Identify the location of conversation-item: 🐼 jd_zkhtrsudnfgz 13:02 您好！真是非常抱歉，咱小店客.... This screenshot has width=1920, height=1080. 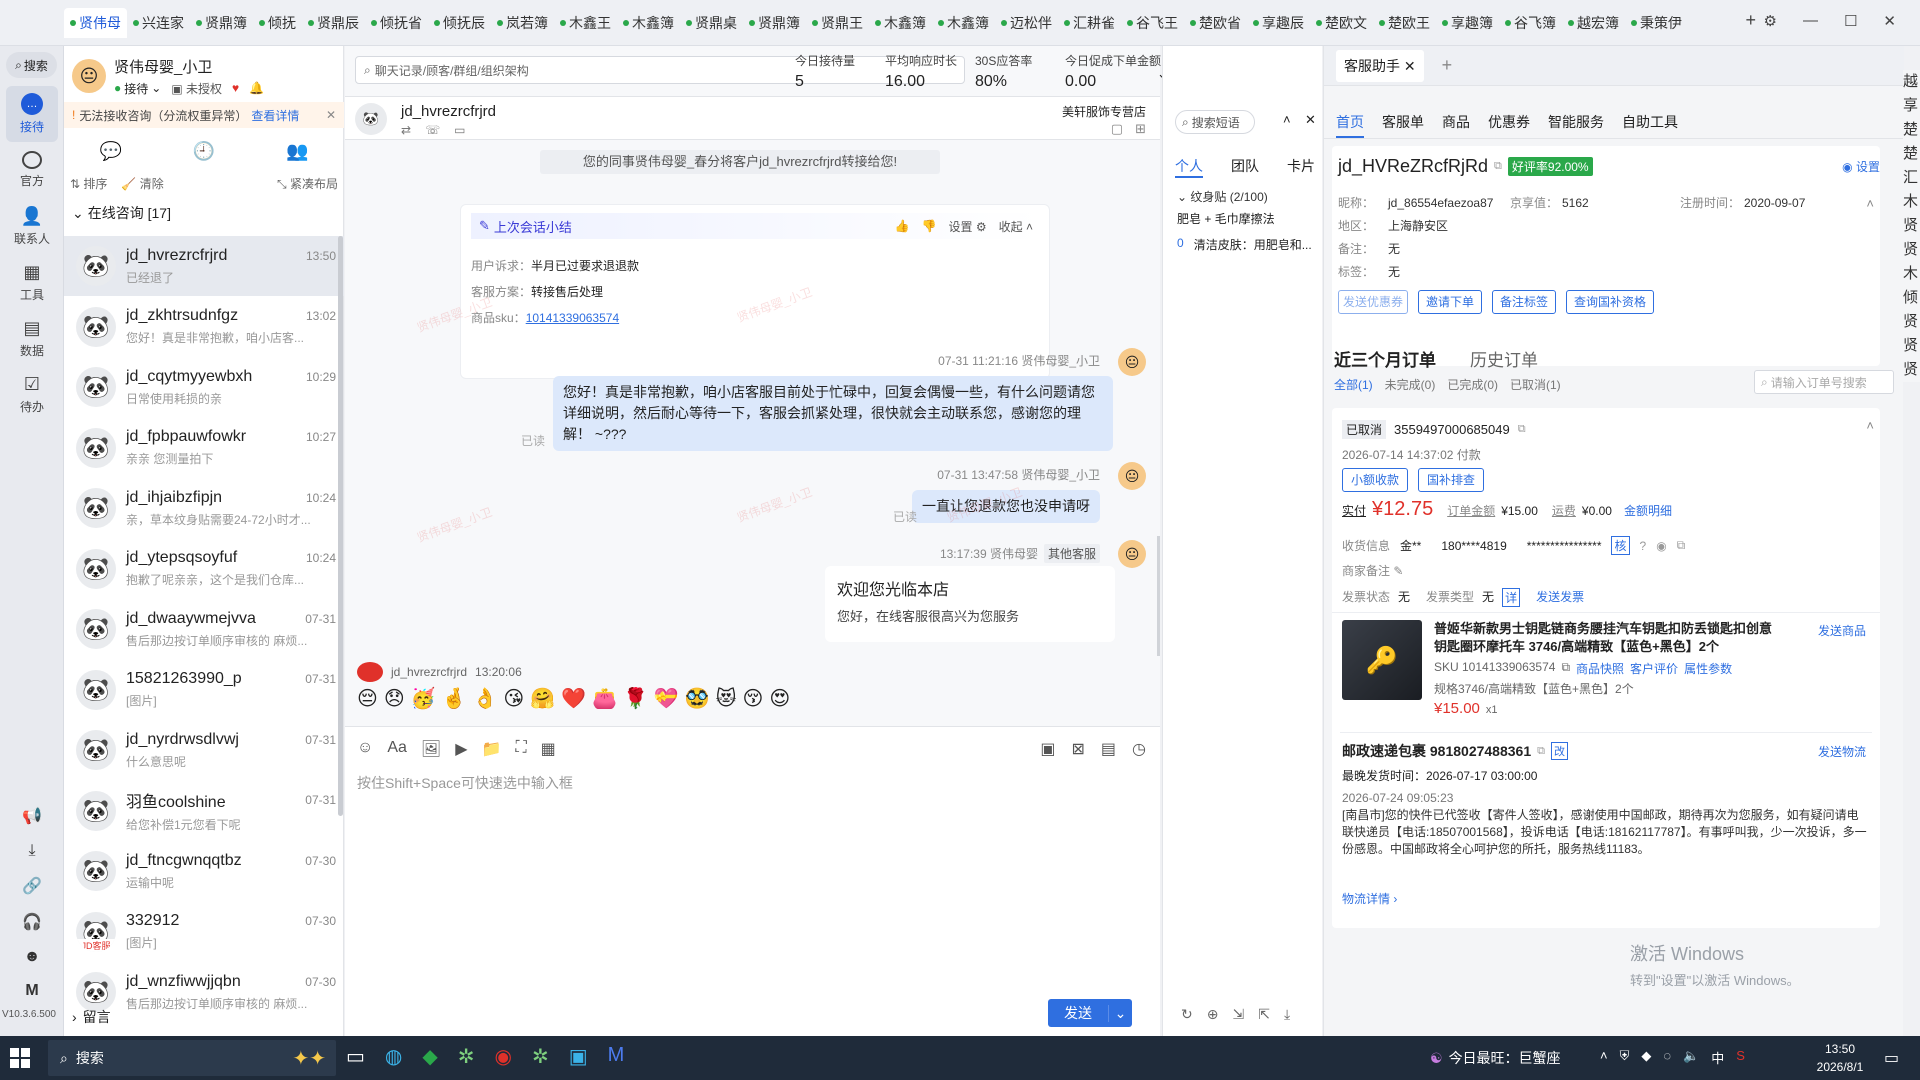
(204, 327).